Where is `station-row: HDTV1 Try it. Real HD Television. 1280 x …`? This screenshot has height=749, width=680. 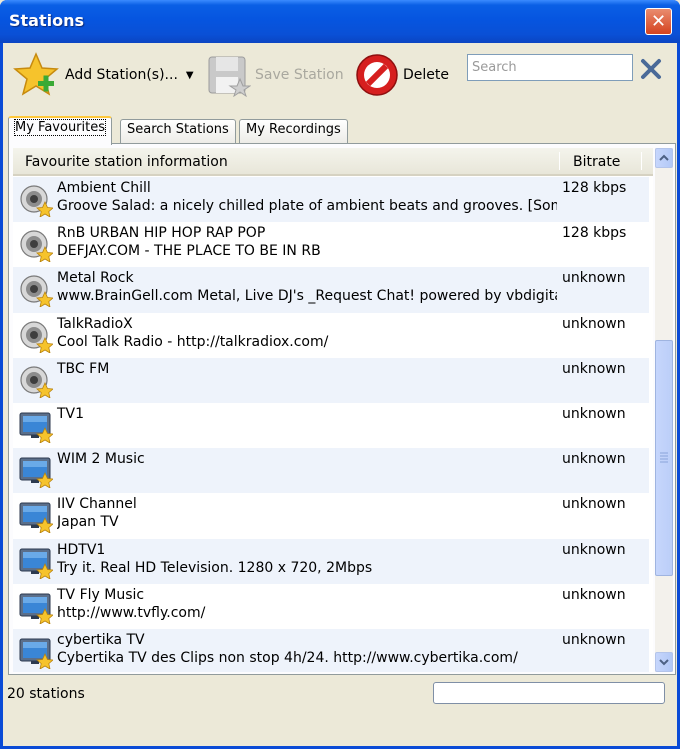 station-row: HDTV1 Try it. Real HD Television. 1280 x … is located at coordinates (331, 561).